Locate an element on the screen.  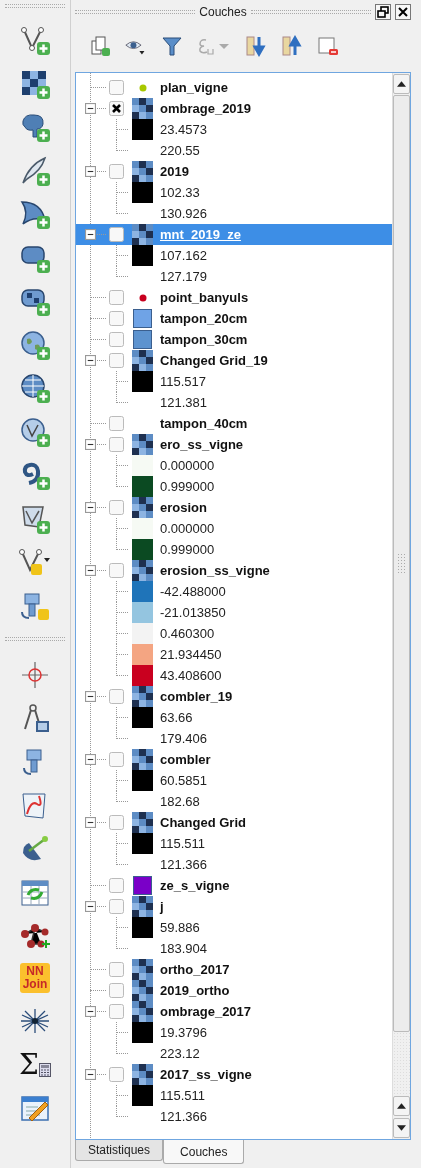
legend-label: 182.68 is located at coordinates (180, 801).